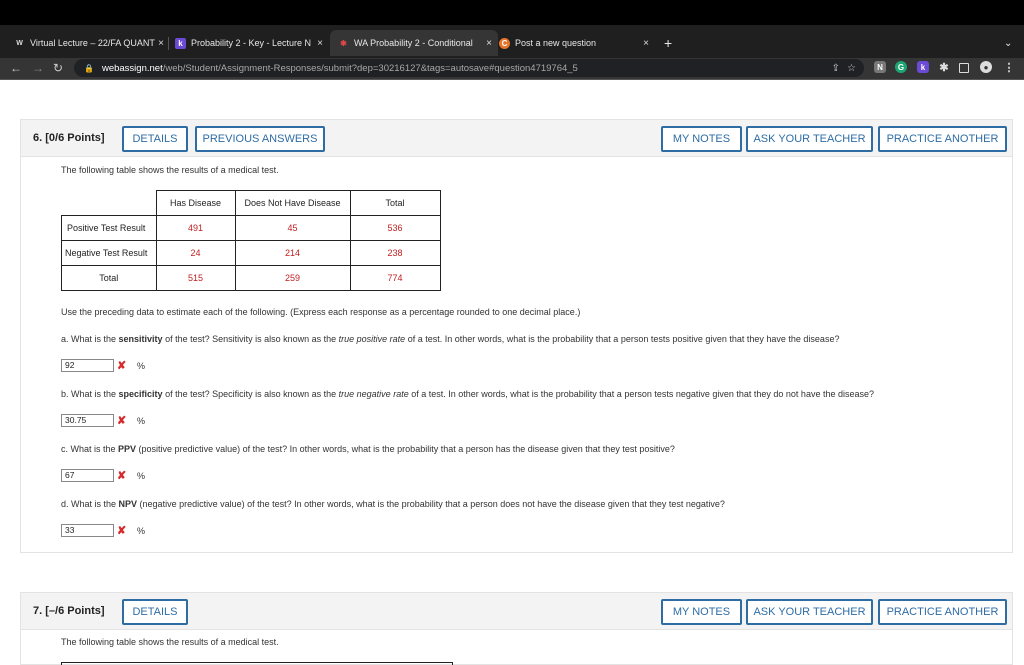 This screenshot has width=1024, height=665. What do you see at coordinates (986, 67) in the screenshot?
I see `profile-avatar: ●` at bounding box center [986, 67].